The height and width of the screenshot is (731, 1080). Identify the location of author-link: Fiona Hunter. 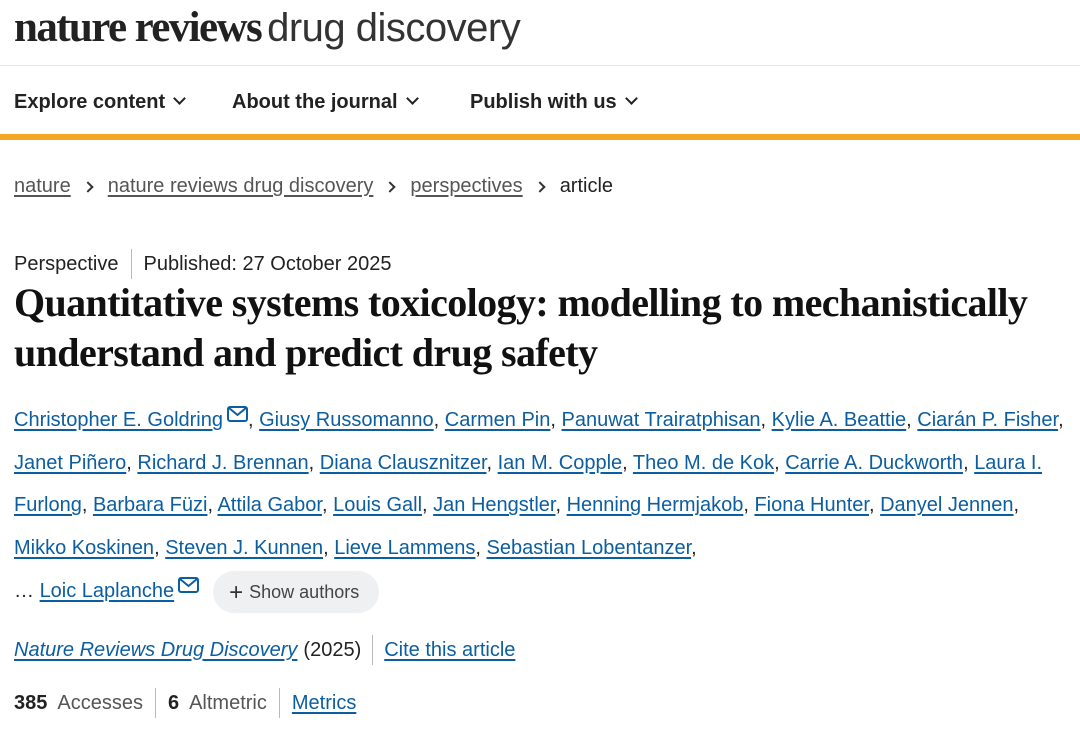
(811, 505).